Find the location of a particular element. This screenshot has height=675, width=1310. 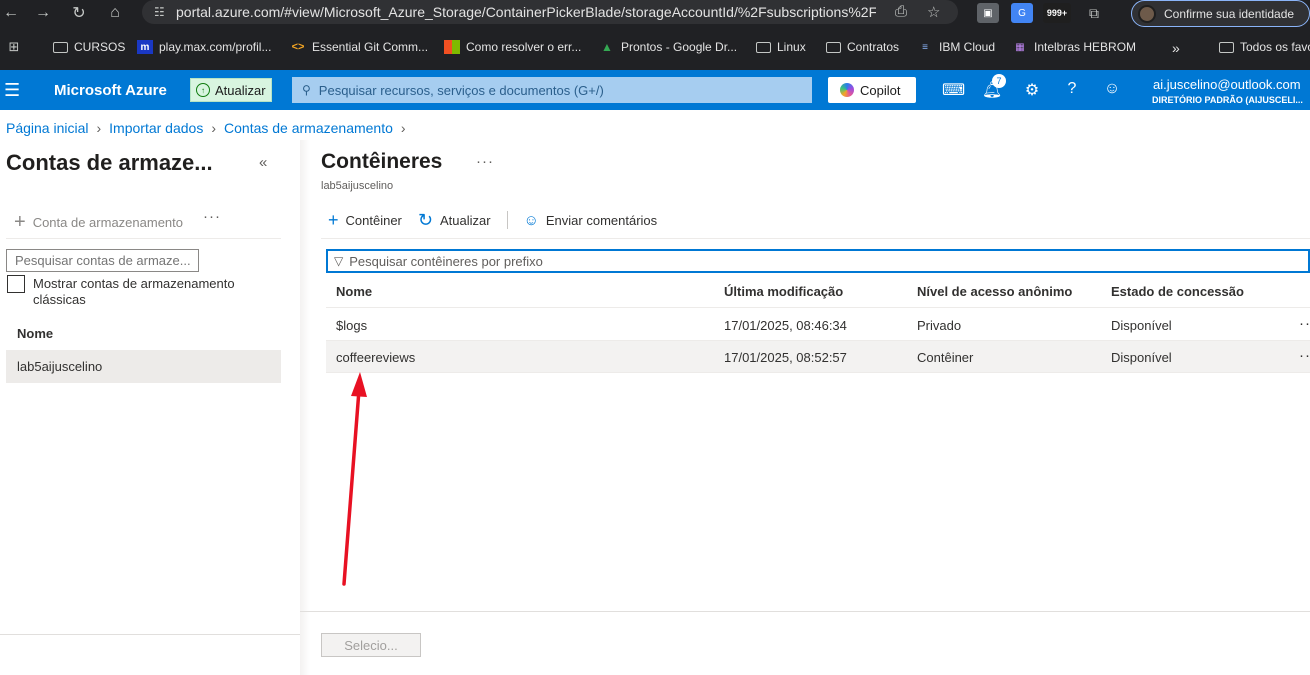

breadcrumb-home: Página inicial is located at coordinates (47, 128).